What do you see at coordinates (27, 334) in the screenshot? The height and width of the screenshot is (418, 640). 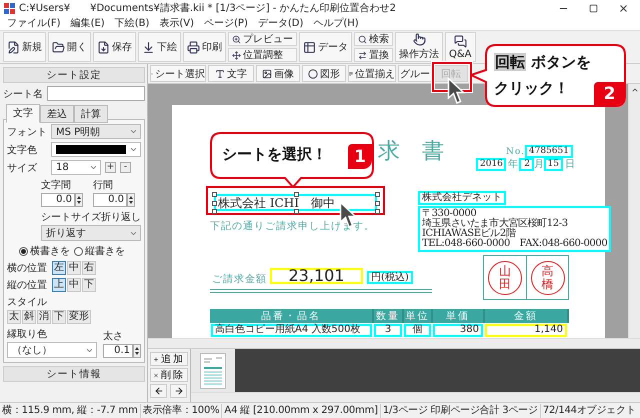 I see `field-label: 縁取り色` at bounding box center [27, 334].